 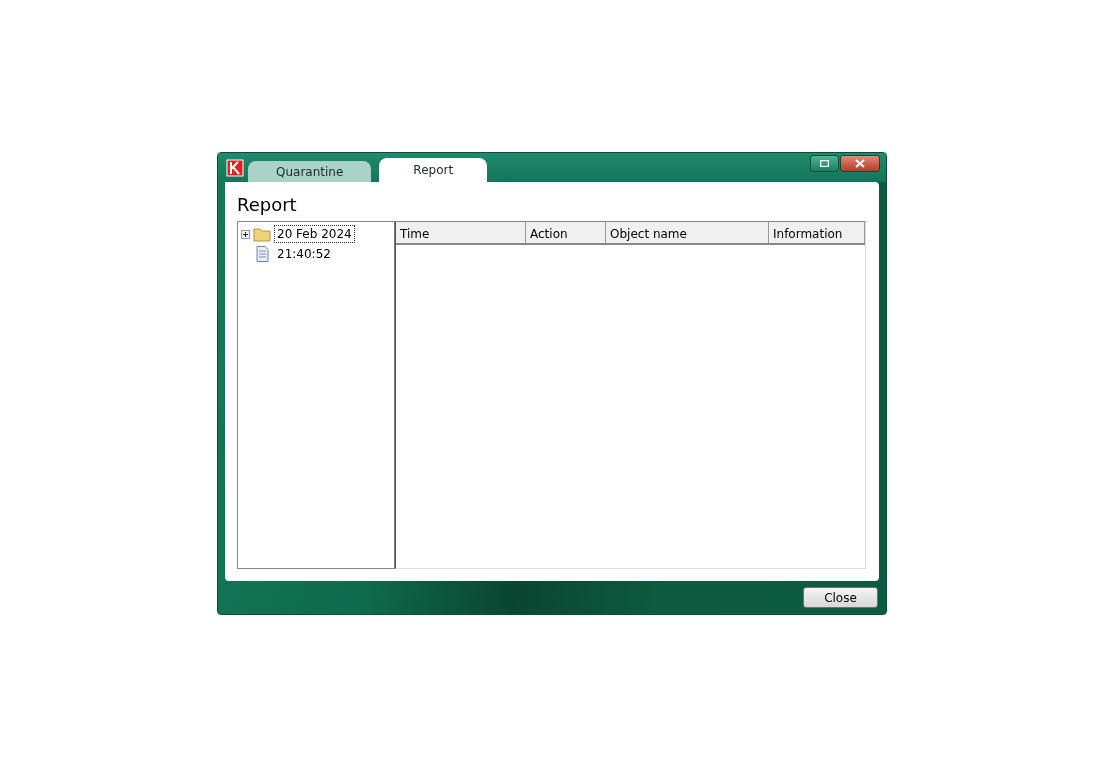 What do you see at coordinates (687, 232) in the screenshot?
I see `column-header: Object name` at bounding box center [687, 232].